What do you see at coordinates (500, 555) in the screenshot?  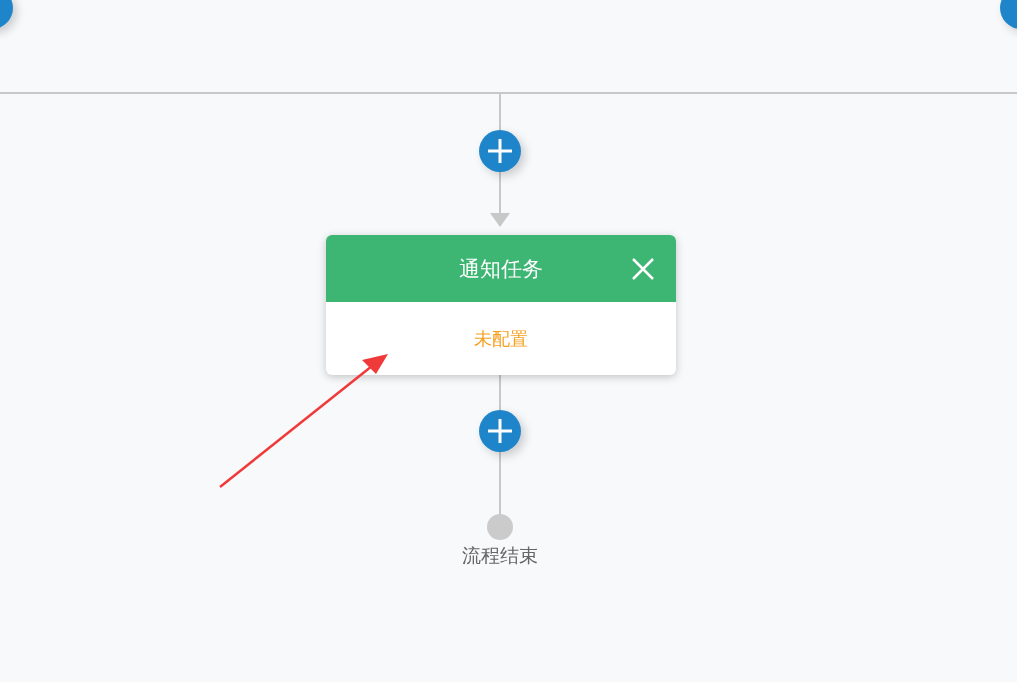 I see `end-node-label: 流程结束` at bounding box center [500, 555].